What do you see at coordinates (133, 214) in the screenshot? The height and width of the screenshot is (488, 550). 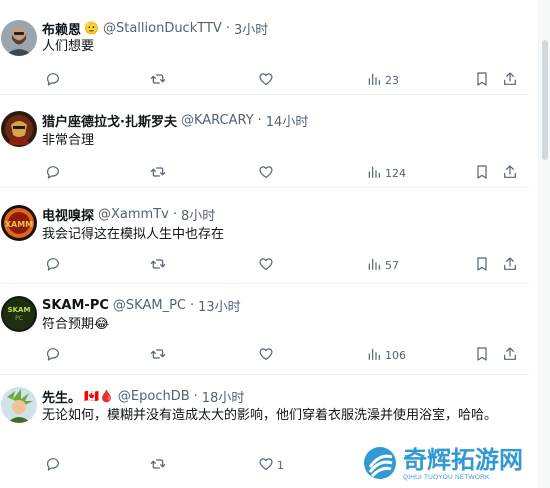 I see `user-handle: @XammTv` at bounding box center [133, 214].